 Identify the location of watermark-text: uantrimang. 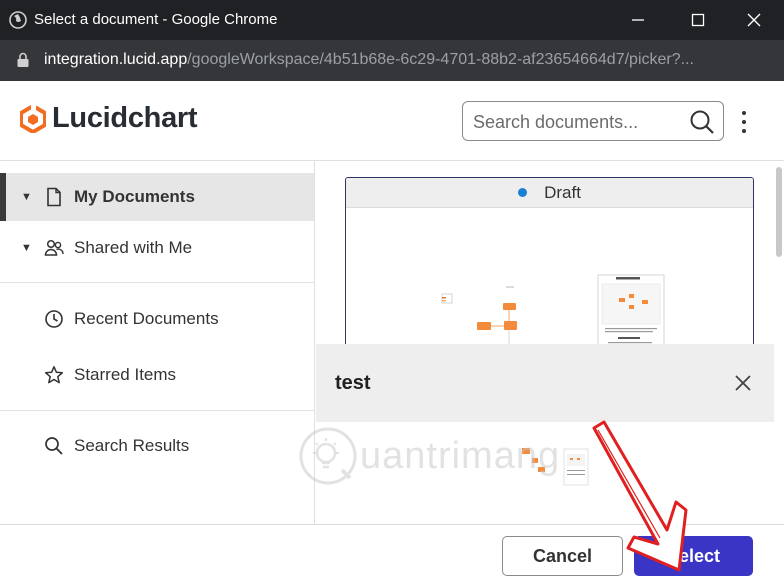
(460, 455).